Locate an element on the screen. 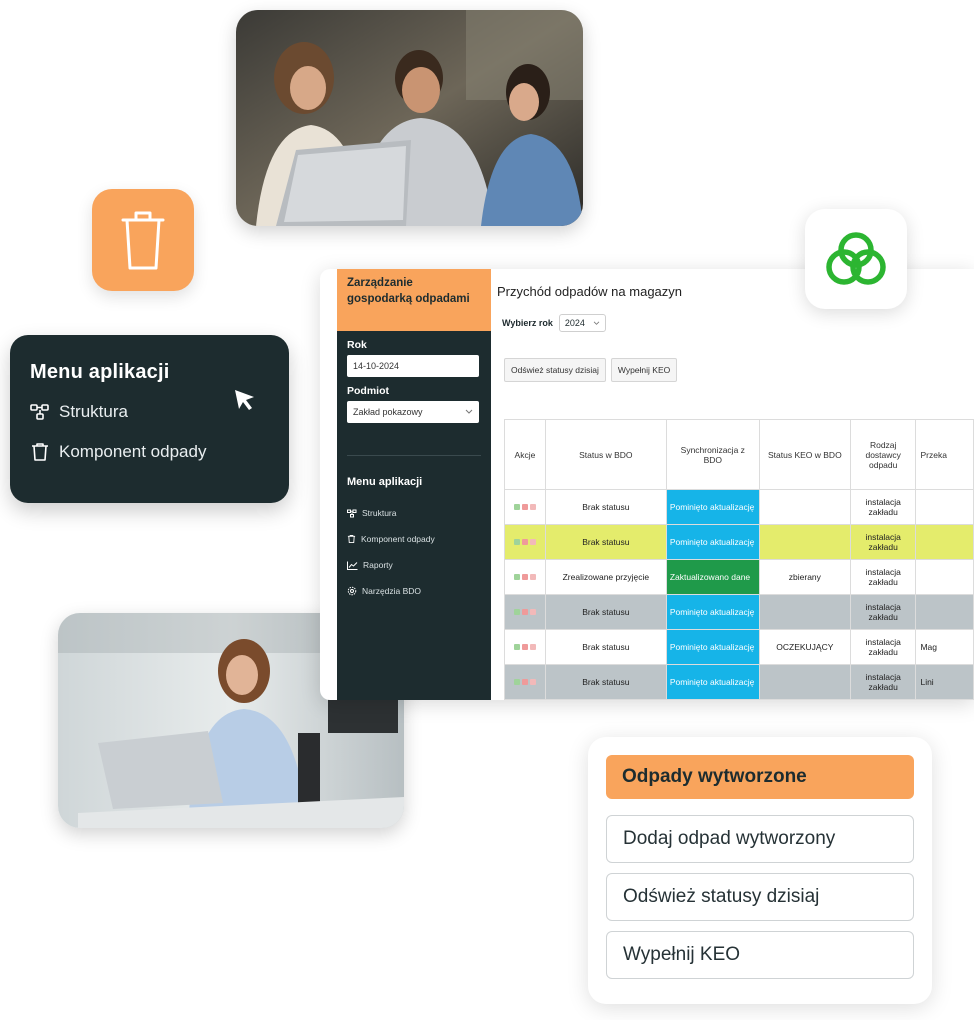  add-generated-waste-button: Dodaj odpad wytworzony is located at coordinates (760, 839).